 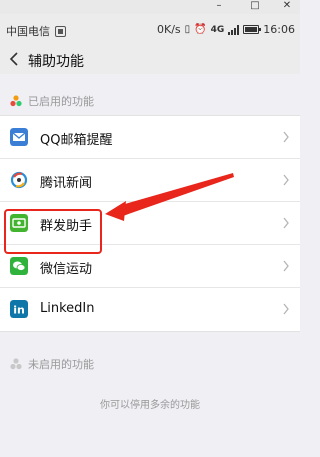 What do you see at coordinates (169, 197) in the screenshot?
I see `annotation-arrow-icon` at bounding box center [169, 197].